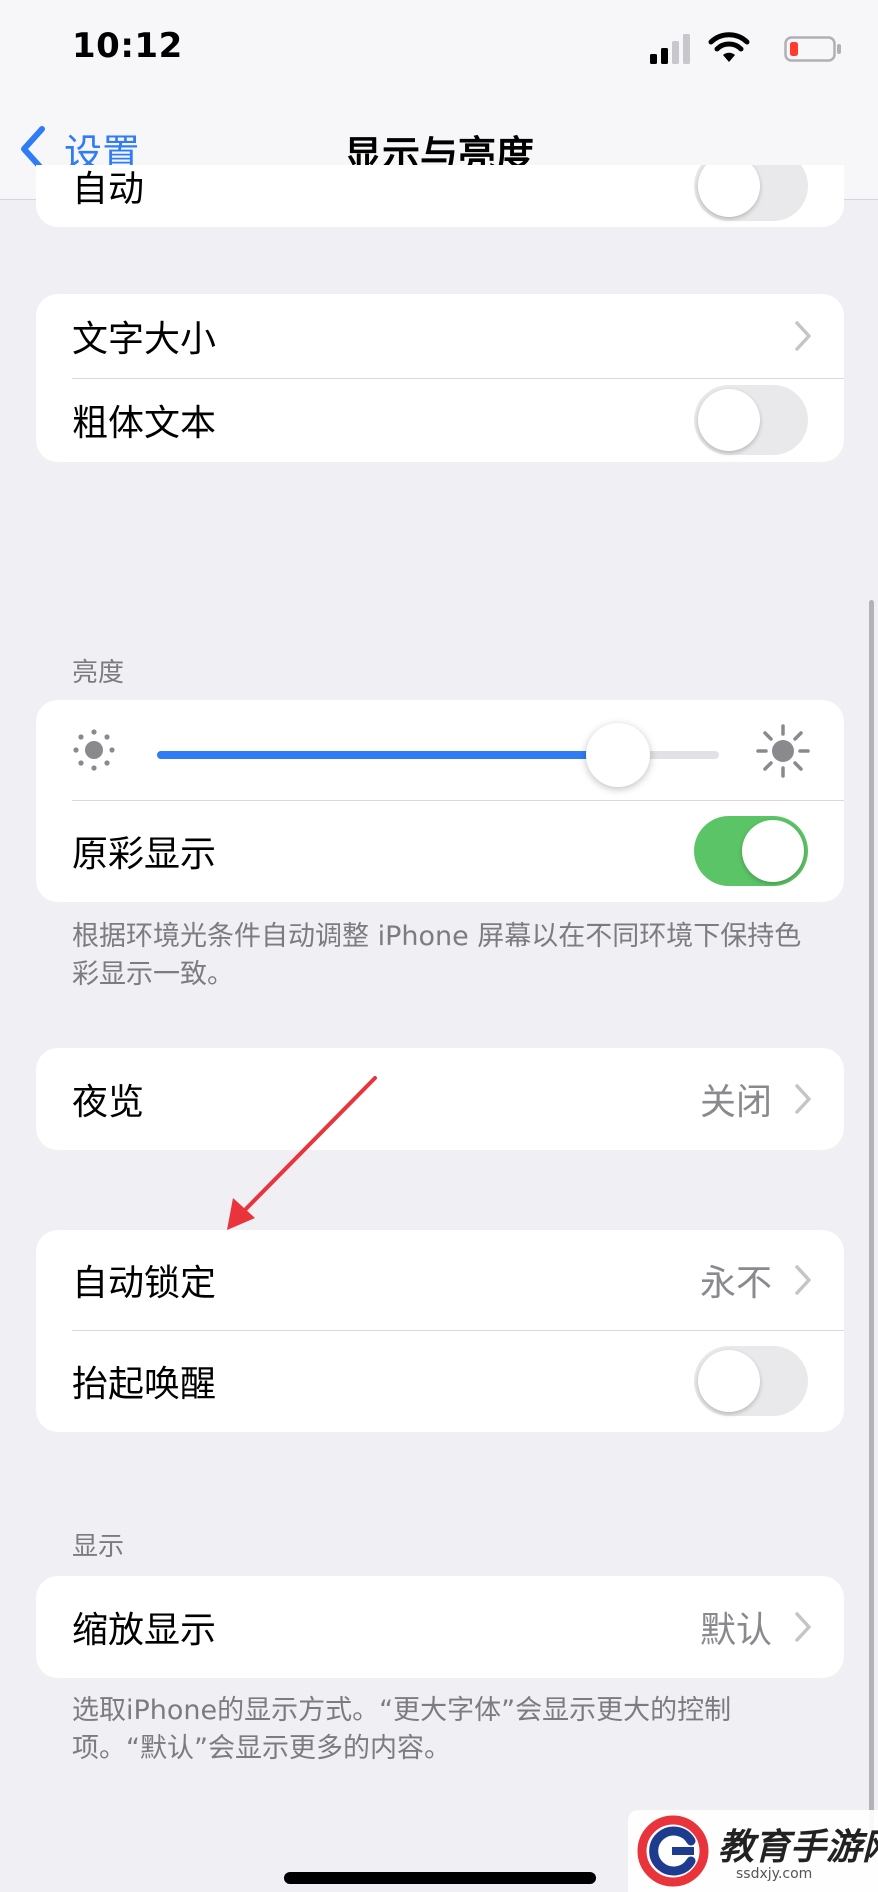 Image resolution: width=878 pixels, height=1892 pixels. What do you see at coordinates (98, 1547) in the screenshot?
I see `display-section-header: 显示` at bounding box center [98, 1547].